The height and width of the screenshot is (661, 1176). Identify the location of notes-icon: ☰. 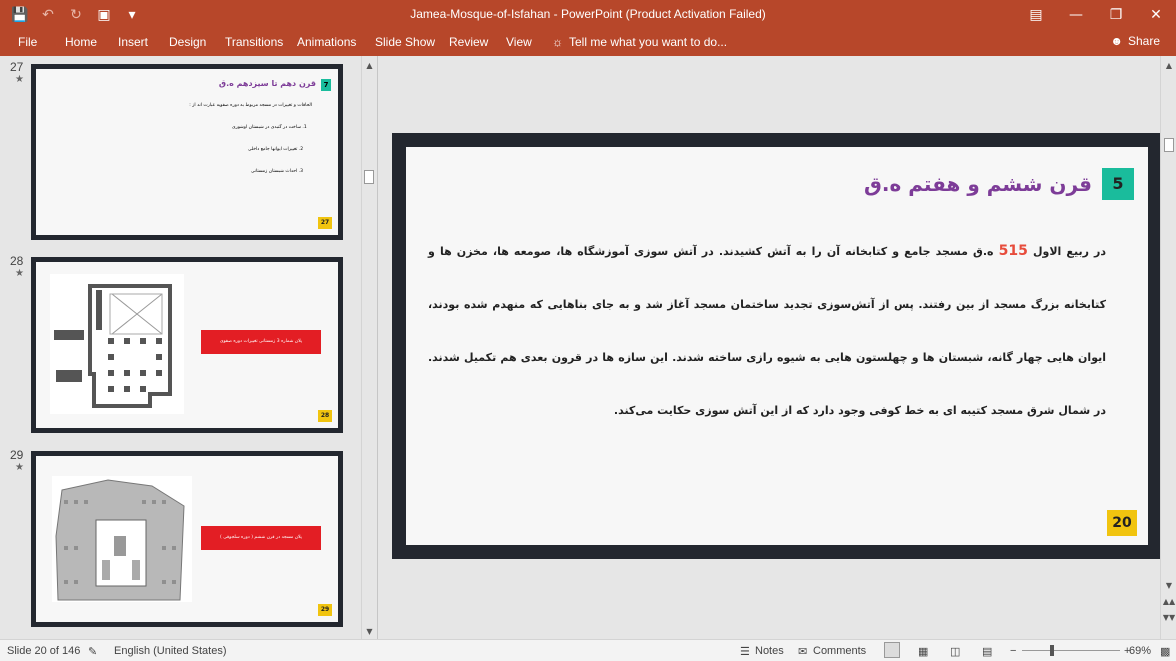
(745, 652).